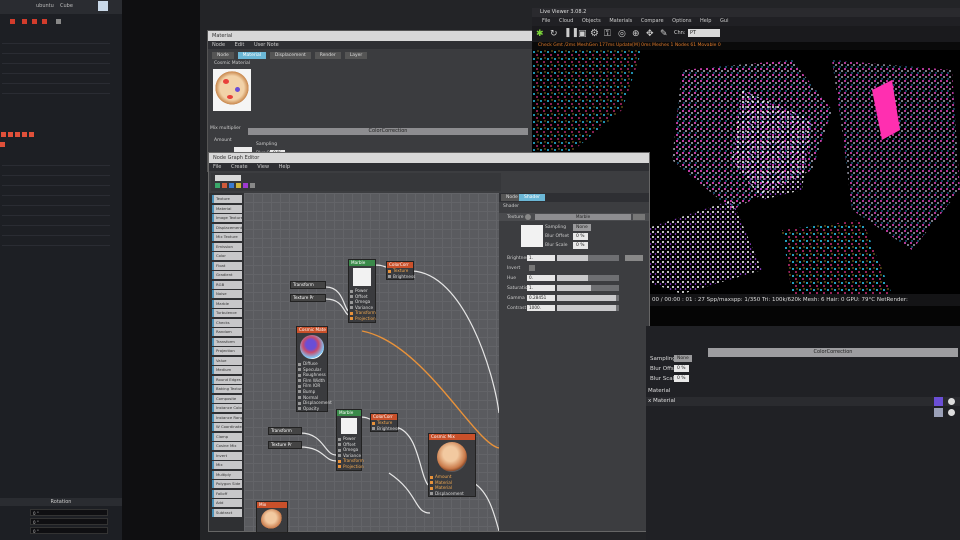 This screenshot has height=540, width=960. Describe the element at coordinates (705, 21) in the screenshot. I see `viewer-menu-help: Help` at that location.